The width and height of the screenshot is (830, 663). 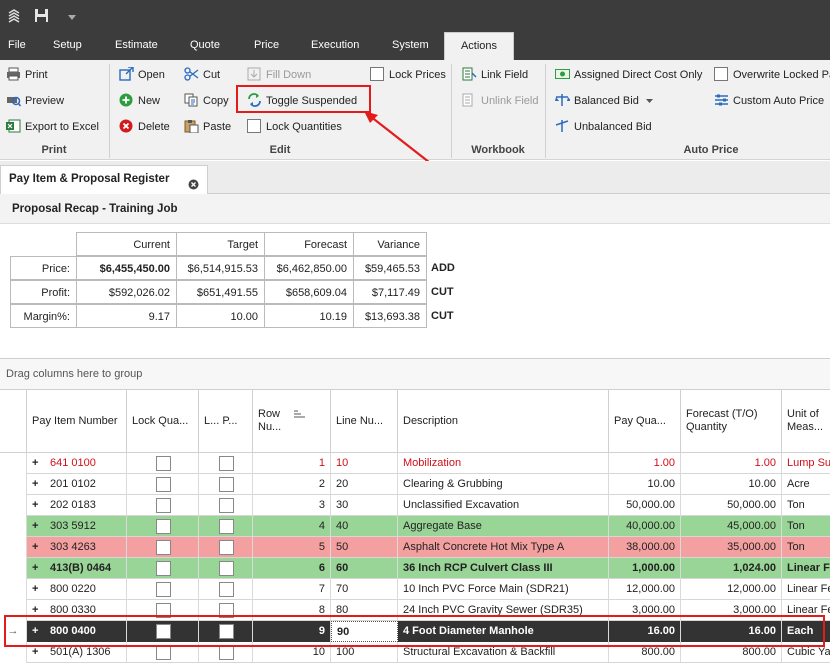 What do you see at coordinates (292, 526) in the screenshot?
I see `row-number-cell: 4` at bounding box center [292, 526].